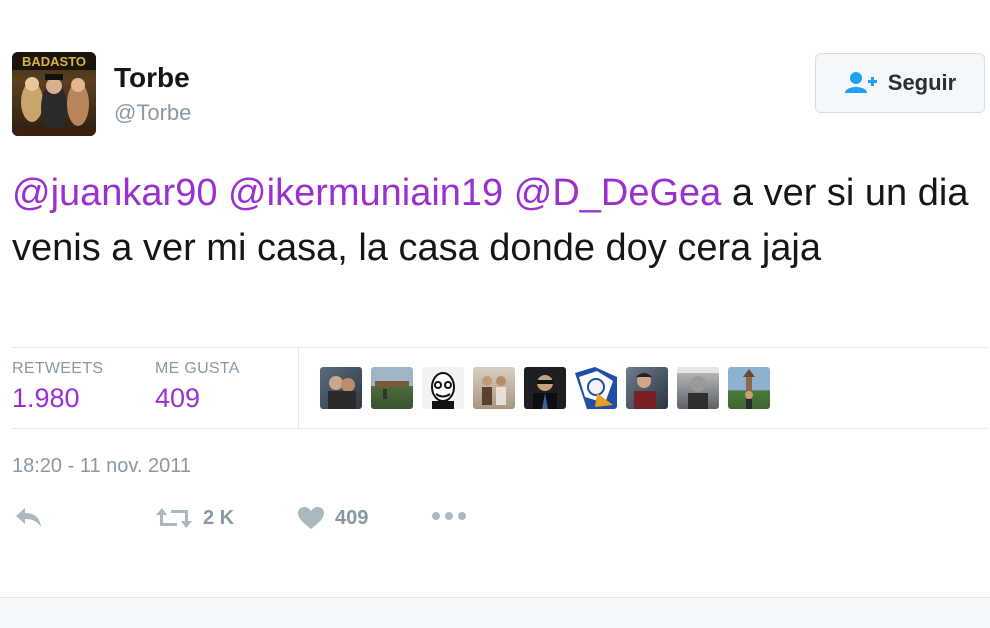  I want to click on likes-label: ME GUSTA, so click(197, 368).